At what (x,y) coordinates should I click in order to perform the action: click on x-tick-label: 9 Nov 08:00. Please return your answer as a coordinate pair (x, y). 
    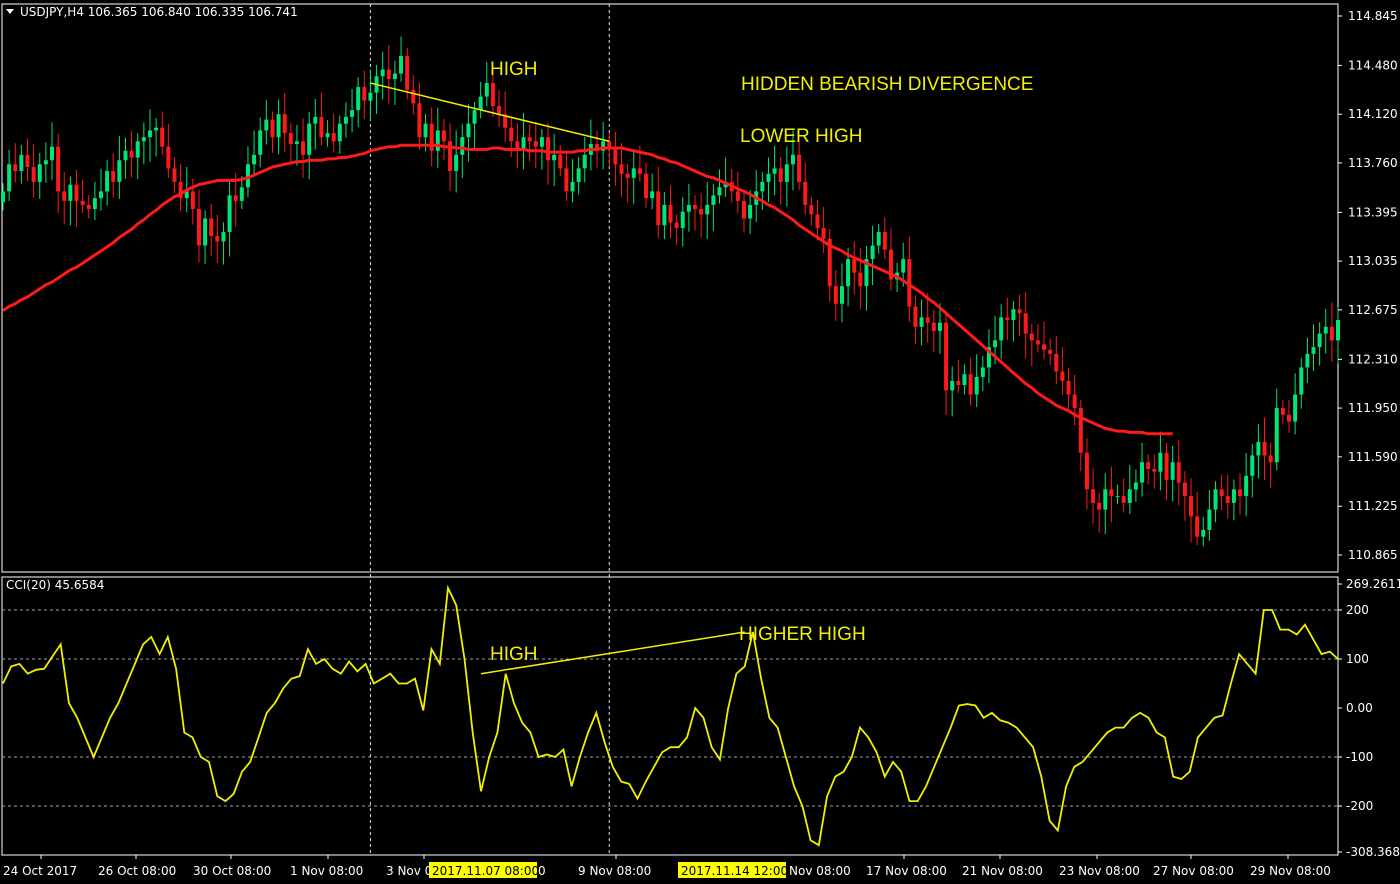
    Looking at the image, I should click on (614, 871).